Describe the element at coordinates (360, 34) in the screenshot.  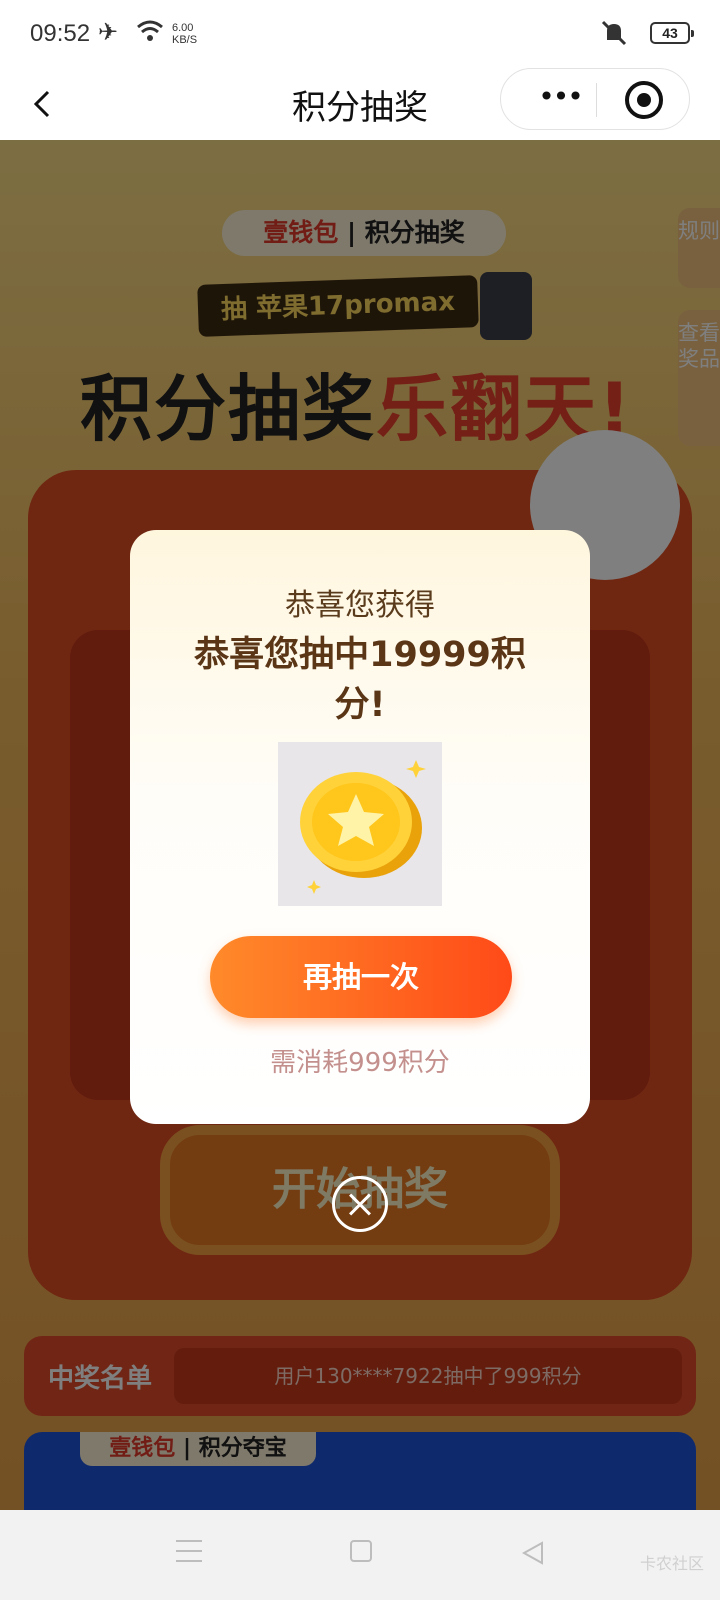
I see `status-bar: 09:52 ✈ 6.00 KB/S 43` at that location.